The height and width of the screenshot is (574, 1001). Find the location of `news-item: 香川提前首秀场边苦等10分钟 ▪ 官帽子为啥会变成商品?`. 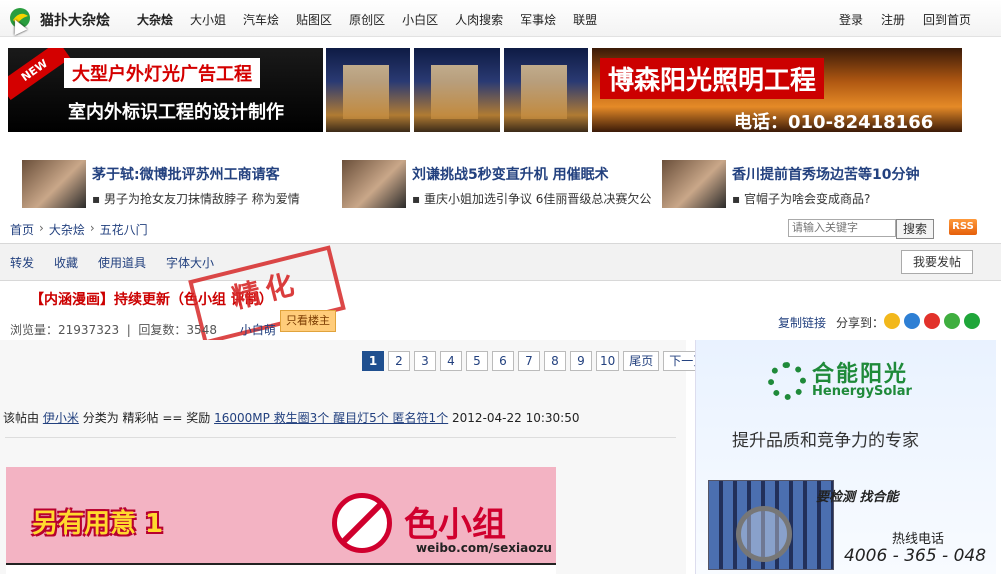

news-item: 香川提前首秀场边苦等10分钟 ▪ 官帽子为啥会变成商品? is located at coordinates (822, 184).